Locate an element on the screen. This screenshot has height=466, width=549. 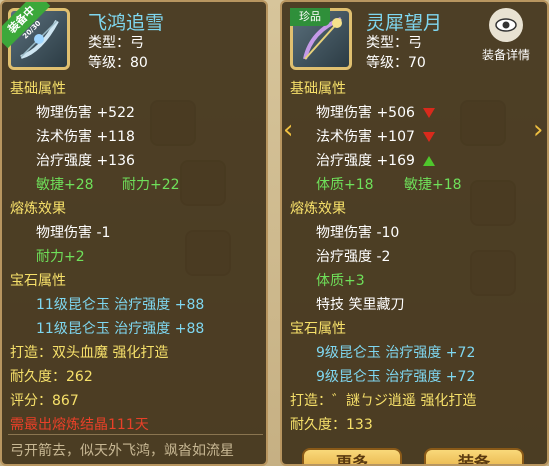
divider is located at coordinates (135, 434).